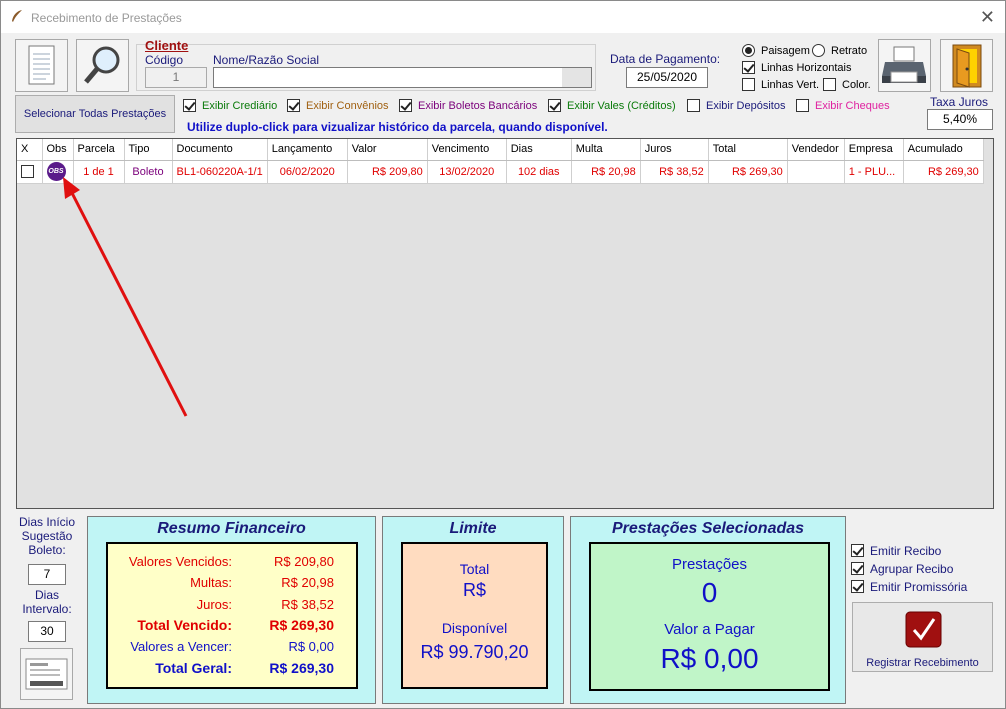 Image resolution: width=1006 pixels, height=709 pixels. What do you see at coordinates (987, 17) in the screenshot?
I see `close-icon: ✕` at bounding box center [987, 17].